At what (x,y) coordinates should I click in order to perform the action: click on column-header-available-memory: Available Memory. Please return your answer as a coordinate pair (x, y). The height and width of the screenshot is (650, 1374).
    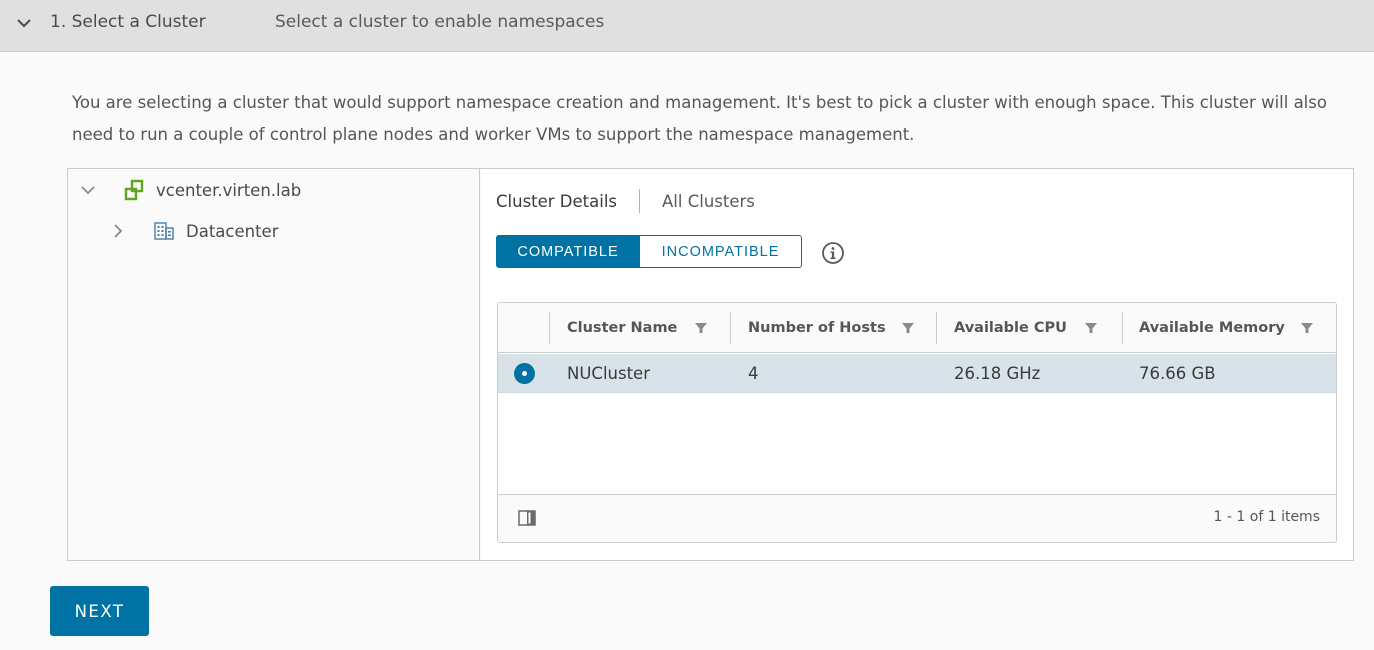
    Looking at the image, I should click on (1226, 328).